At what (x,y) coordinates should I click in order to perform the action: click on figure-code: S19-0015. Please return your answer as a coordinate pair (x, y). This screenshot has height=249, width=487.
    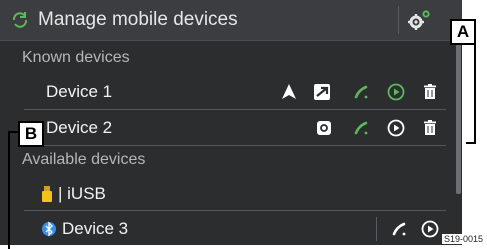
    Looking at the image, I should click on (463, 239).